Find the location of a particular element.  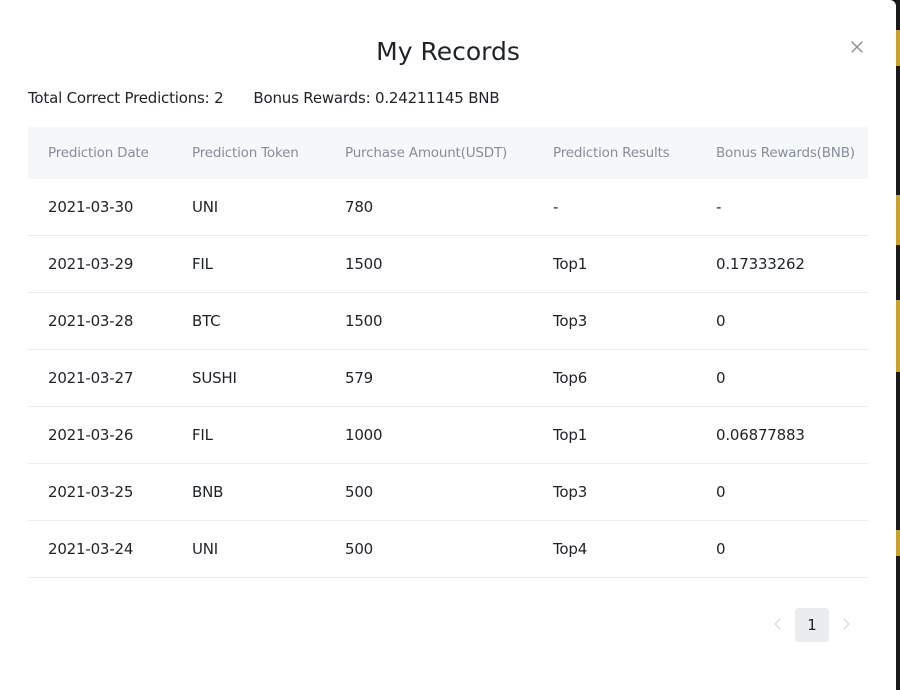

header-purchase-amount: Purchase Amount(USDT) is located at coordinates (426, 153).